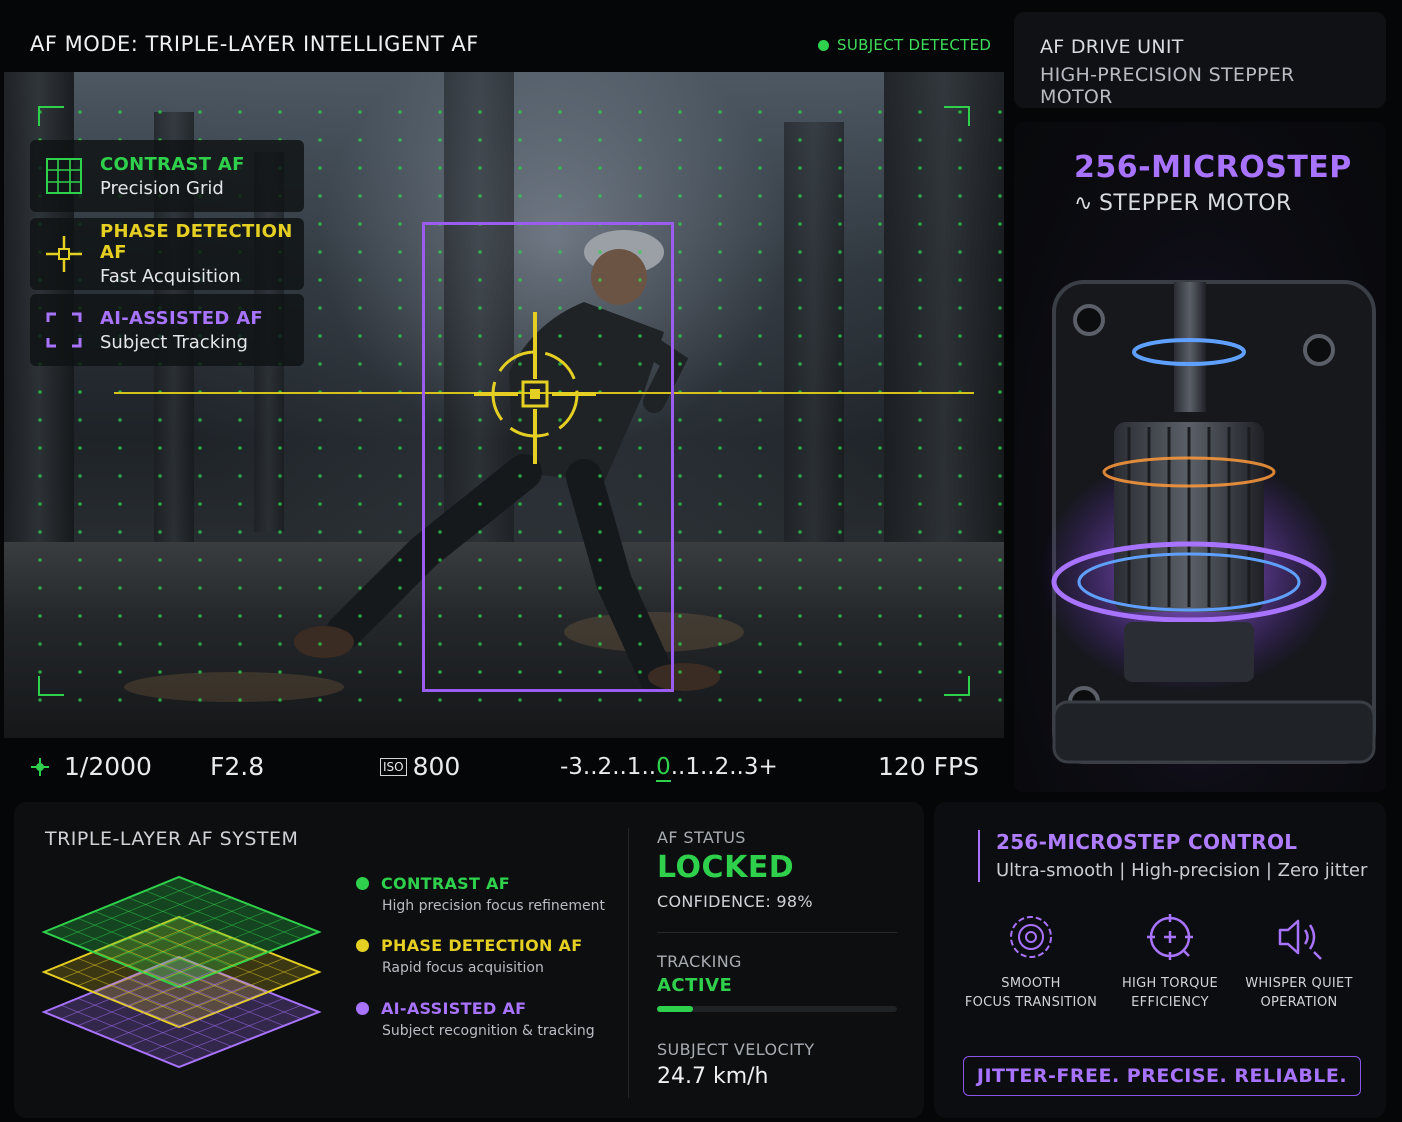  I want to click on subject-detected-indicator: SUBJECT DETECTED, so click(904, 45).